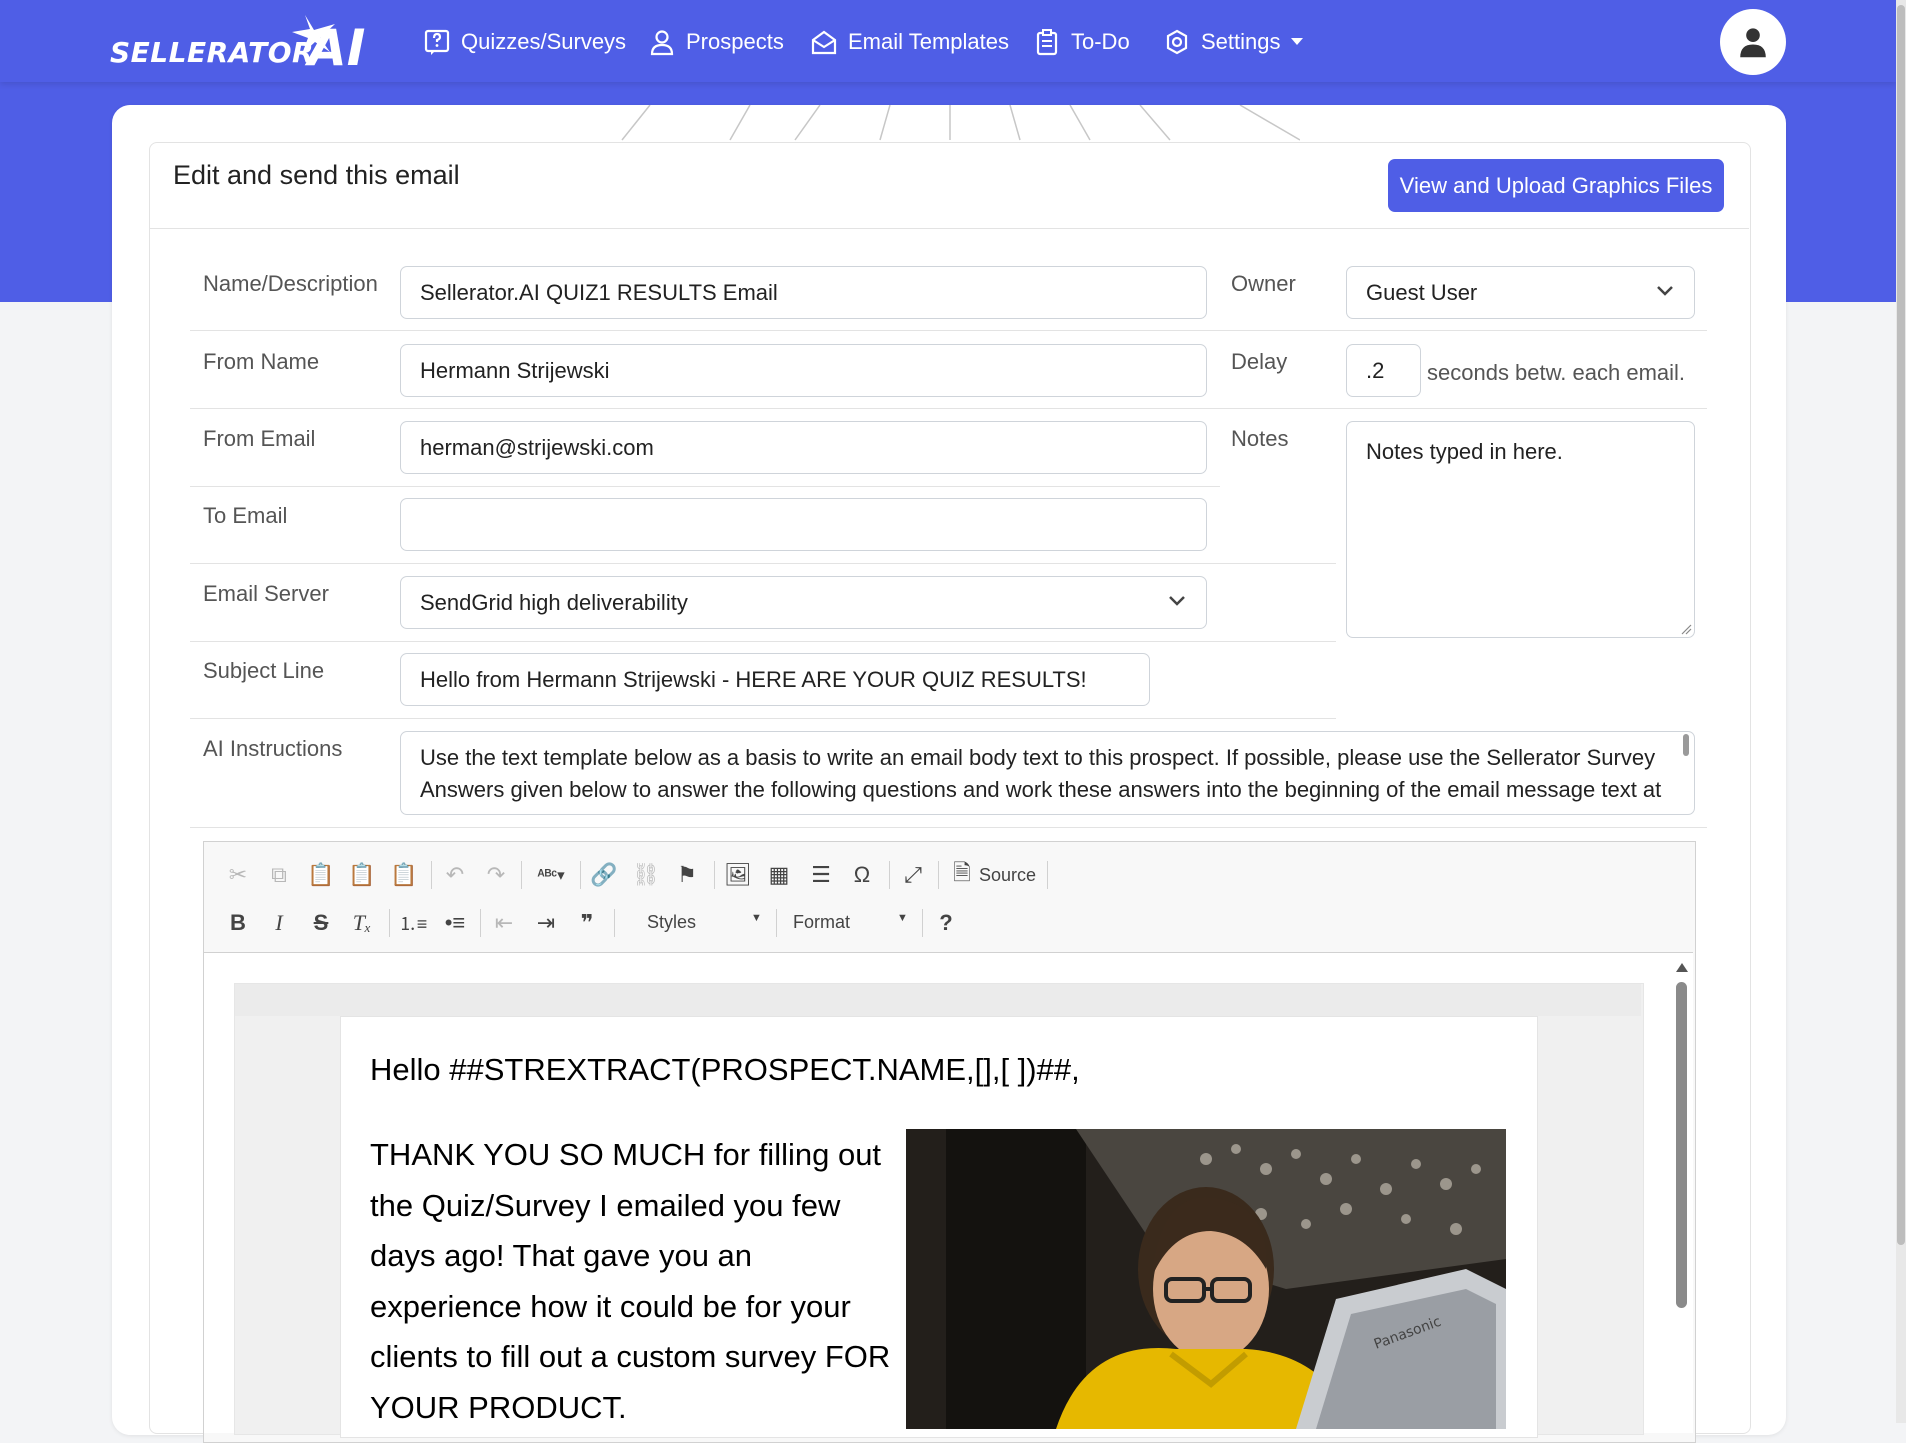 This screenshot has height=1443, width=1906. Describe the element at coordinates (1296, 41) in the screenshot. I see `caret-down-icon` at that location.